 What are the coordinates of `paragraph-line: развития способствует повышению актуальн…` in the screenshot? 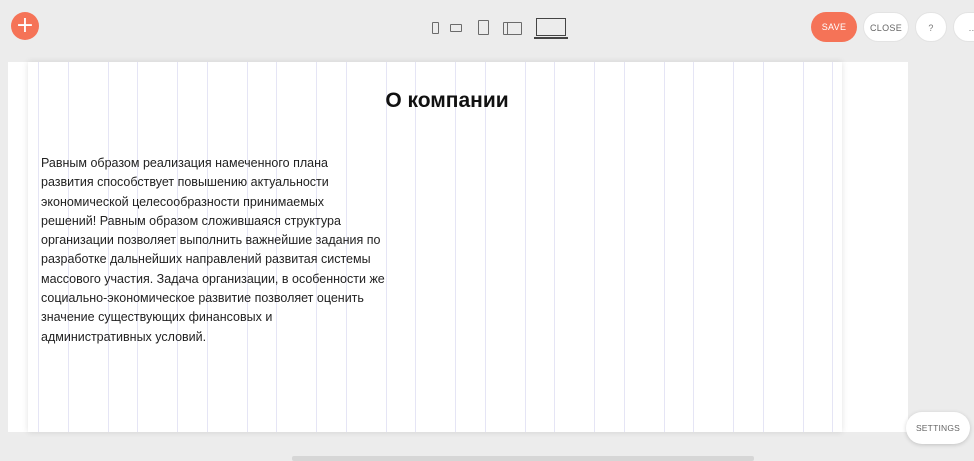 It's located at (185, 182).